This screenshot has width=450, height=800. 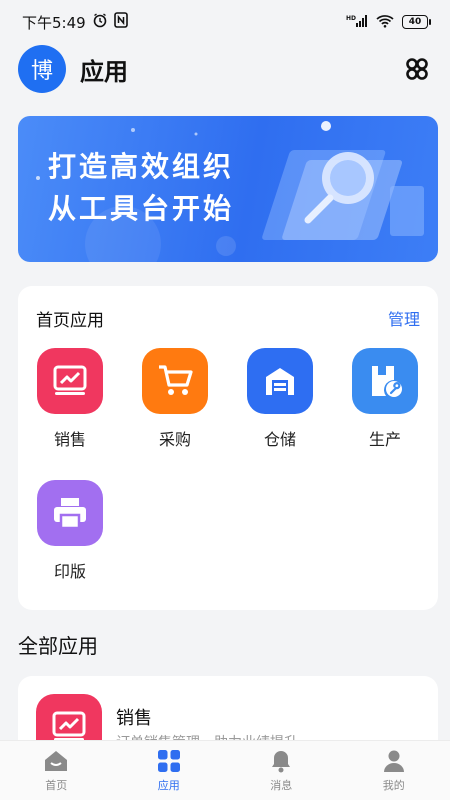 What do you see at coordinates (357, 22) in the screenshot?
I see `signal-icon: HD` at bounding box center [357, 22].